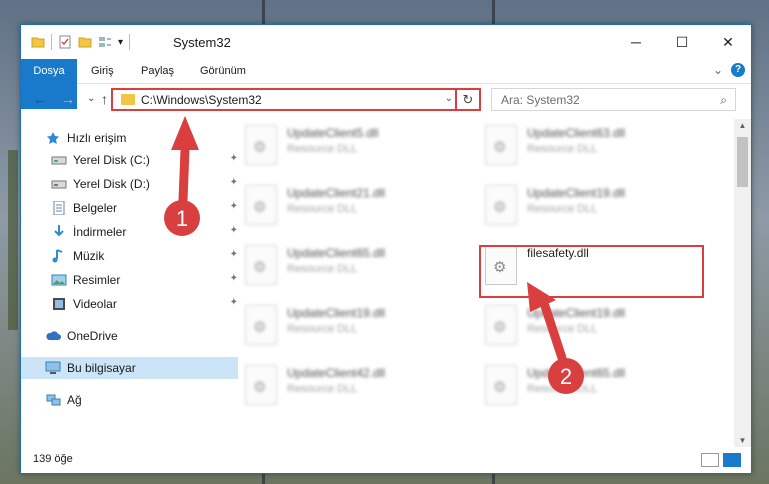 Image resolution: width=769 pixels, height=484 pixels. Describe the element at coordinates (333, 133) in the screenshot. I see `file-name: UpdateClient5.dll` at that location.